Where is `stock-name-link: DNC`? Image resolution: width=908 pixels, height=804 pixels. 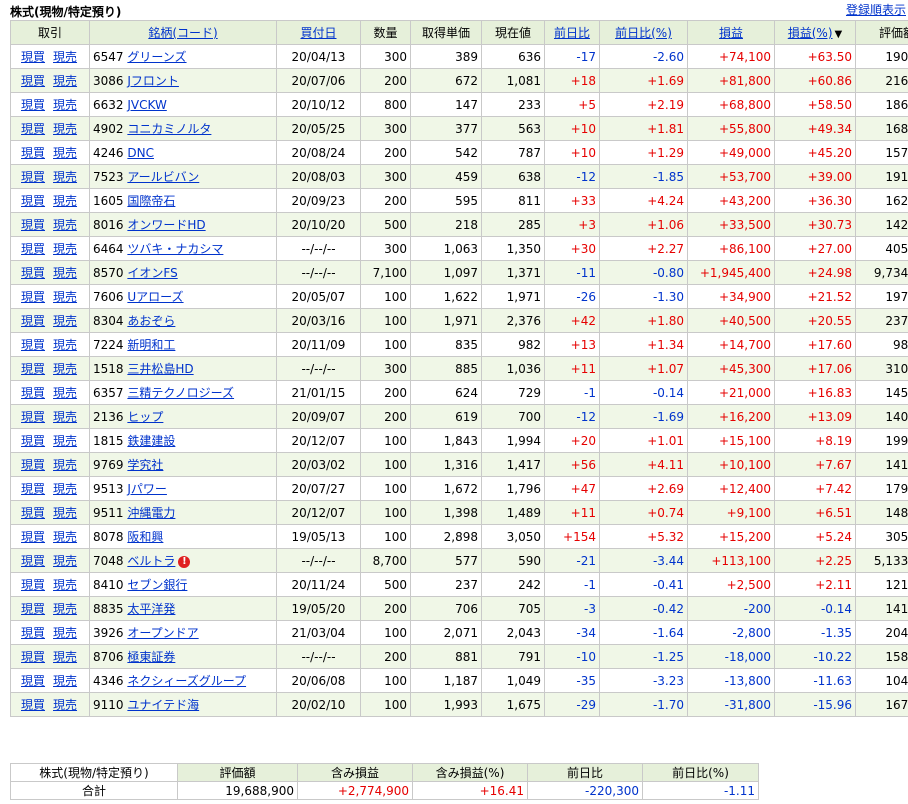
stock-name-link: DNC is located at coordinates (140, 153).